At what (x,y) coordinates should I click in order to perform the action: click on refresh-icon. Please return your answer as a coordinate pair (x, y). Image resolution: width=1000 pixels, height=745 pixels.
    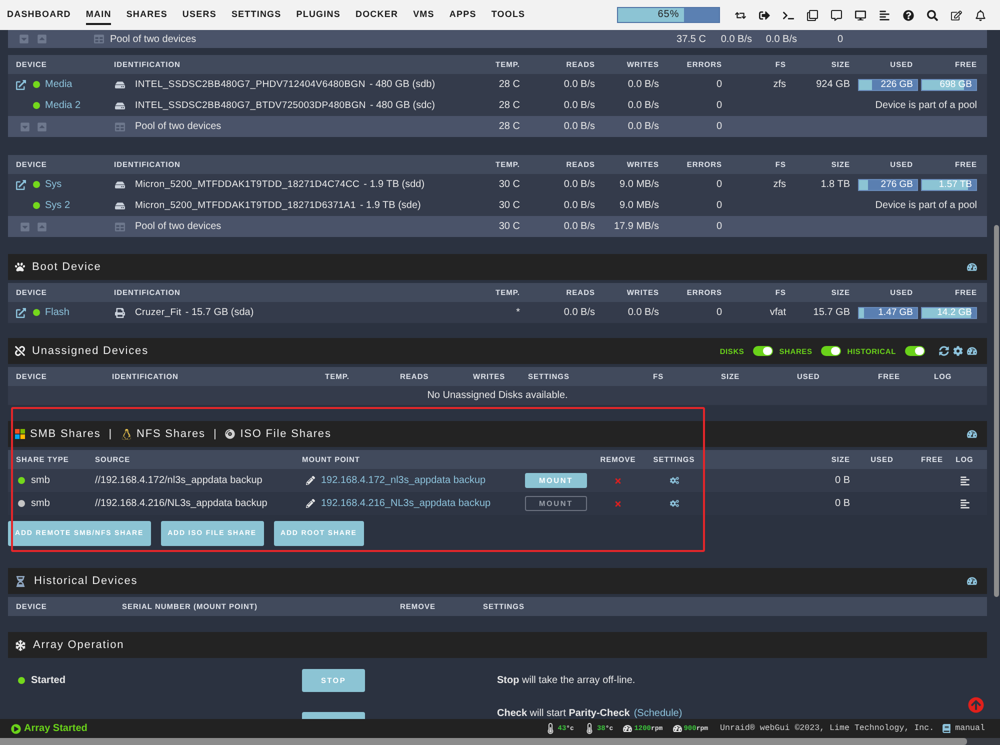
    Looking at the image, I should click on (944, 351).